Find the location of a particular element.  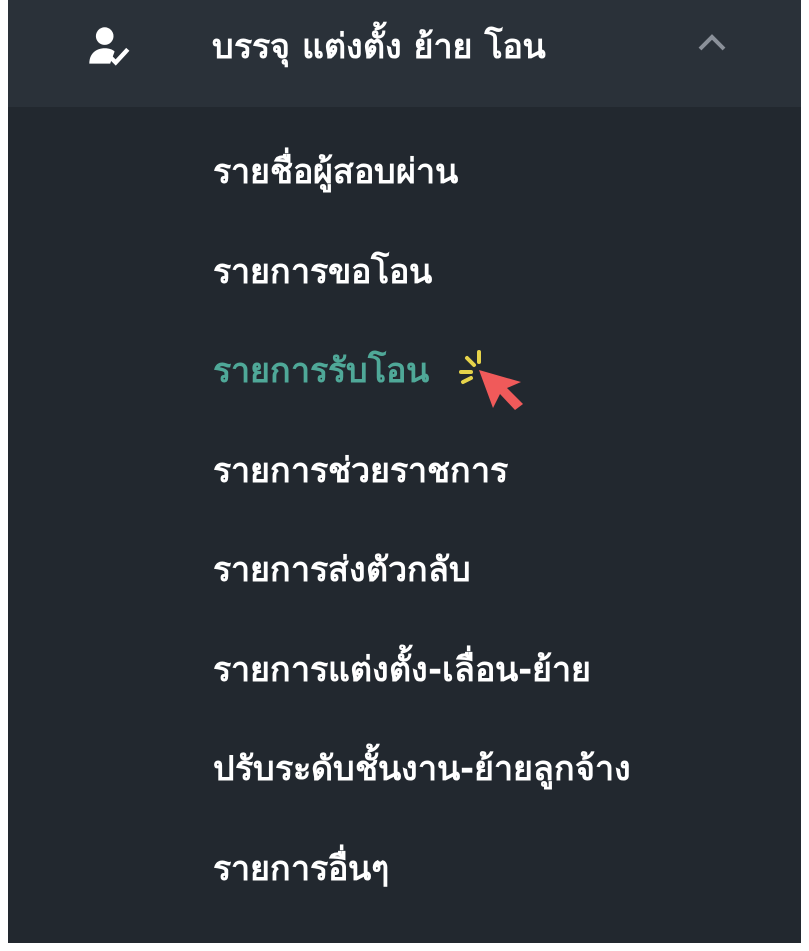

menu-item: รายการอื่นๆ is located at coordinates (301, 869).